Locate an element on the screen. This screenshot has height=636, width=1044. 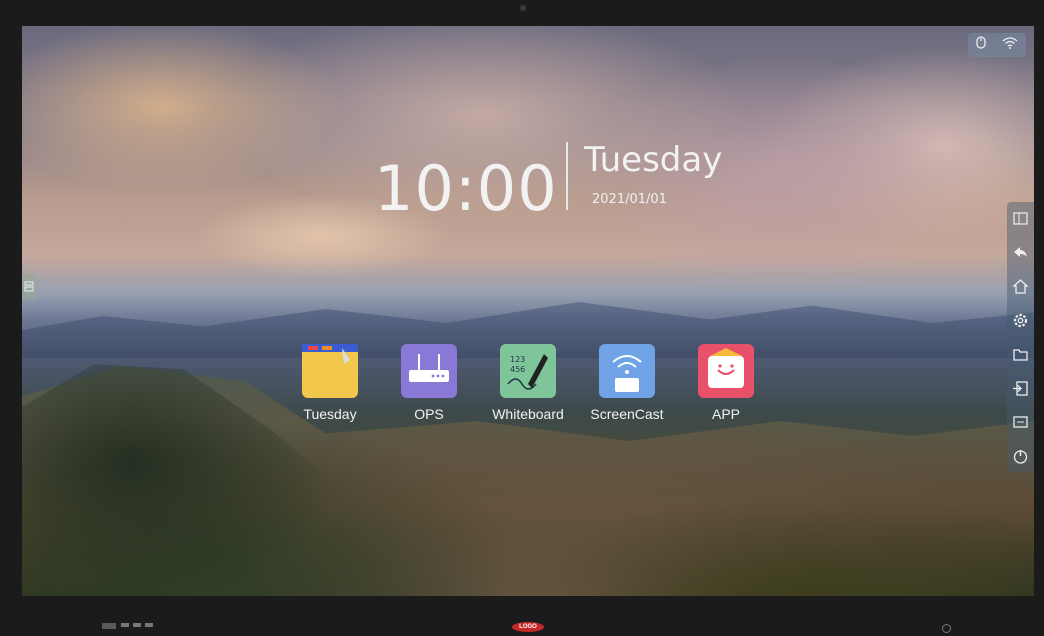
background-forest is located at coordinates (774, 536).